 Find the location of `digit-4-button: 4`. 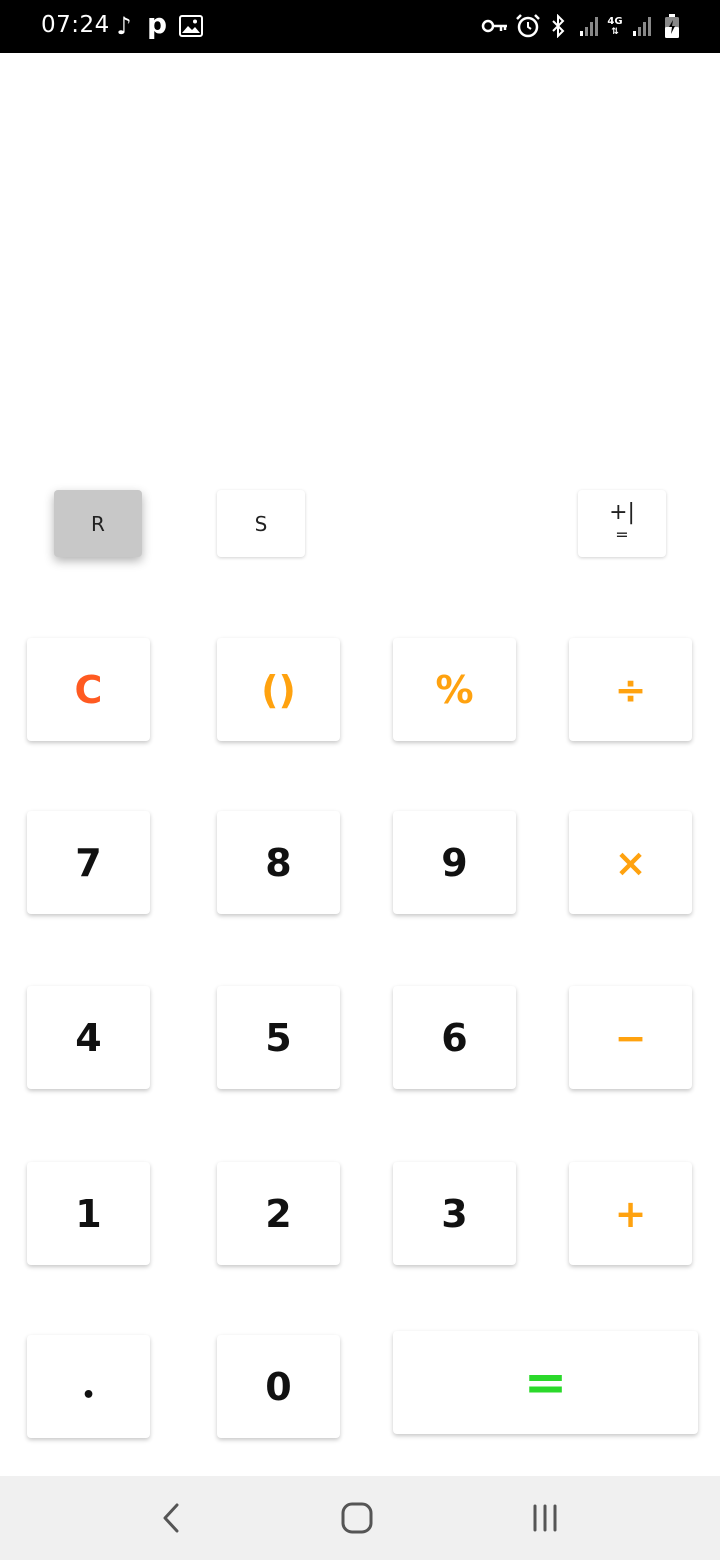

digit-4-button: 4 is located at coordinates (88, 1037).